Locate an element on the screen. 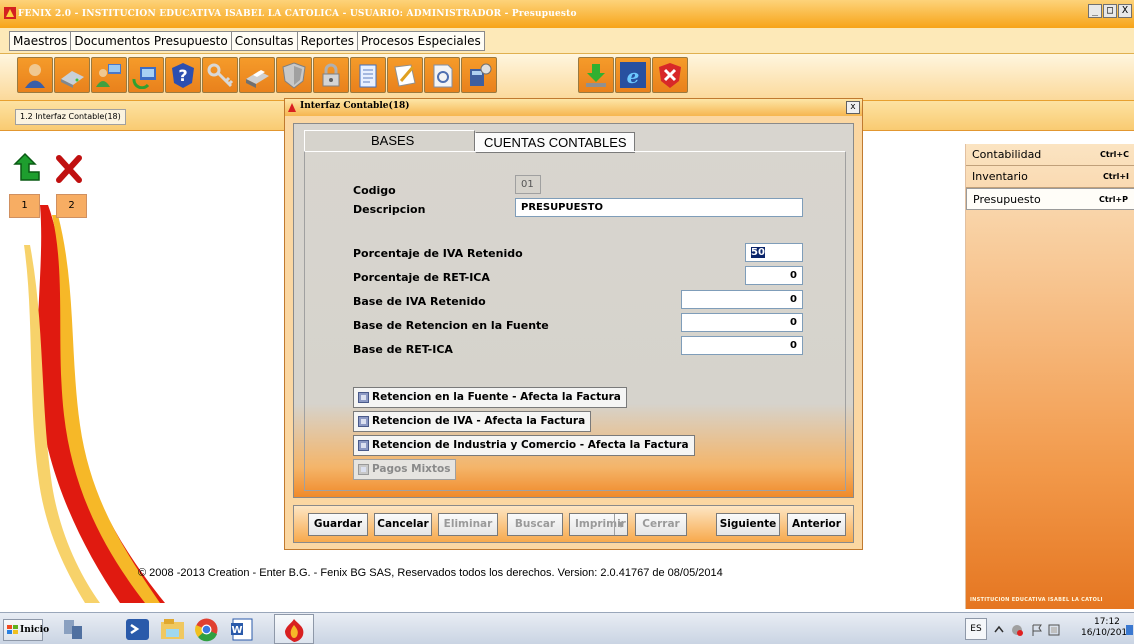 This screenshot has height=644, width=1134. buscar-button: Buscar is located at coordinates (535, 524).